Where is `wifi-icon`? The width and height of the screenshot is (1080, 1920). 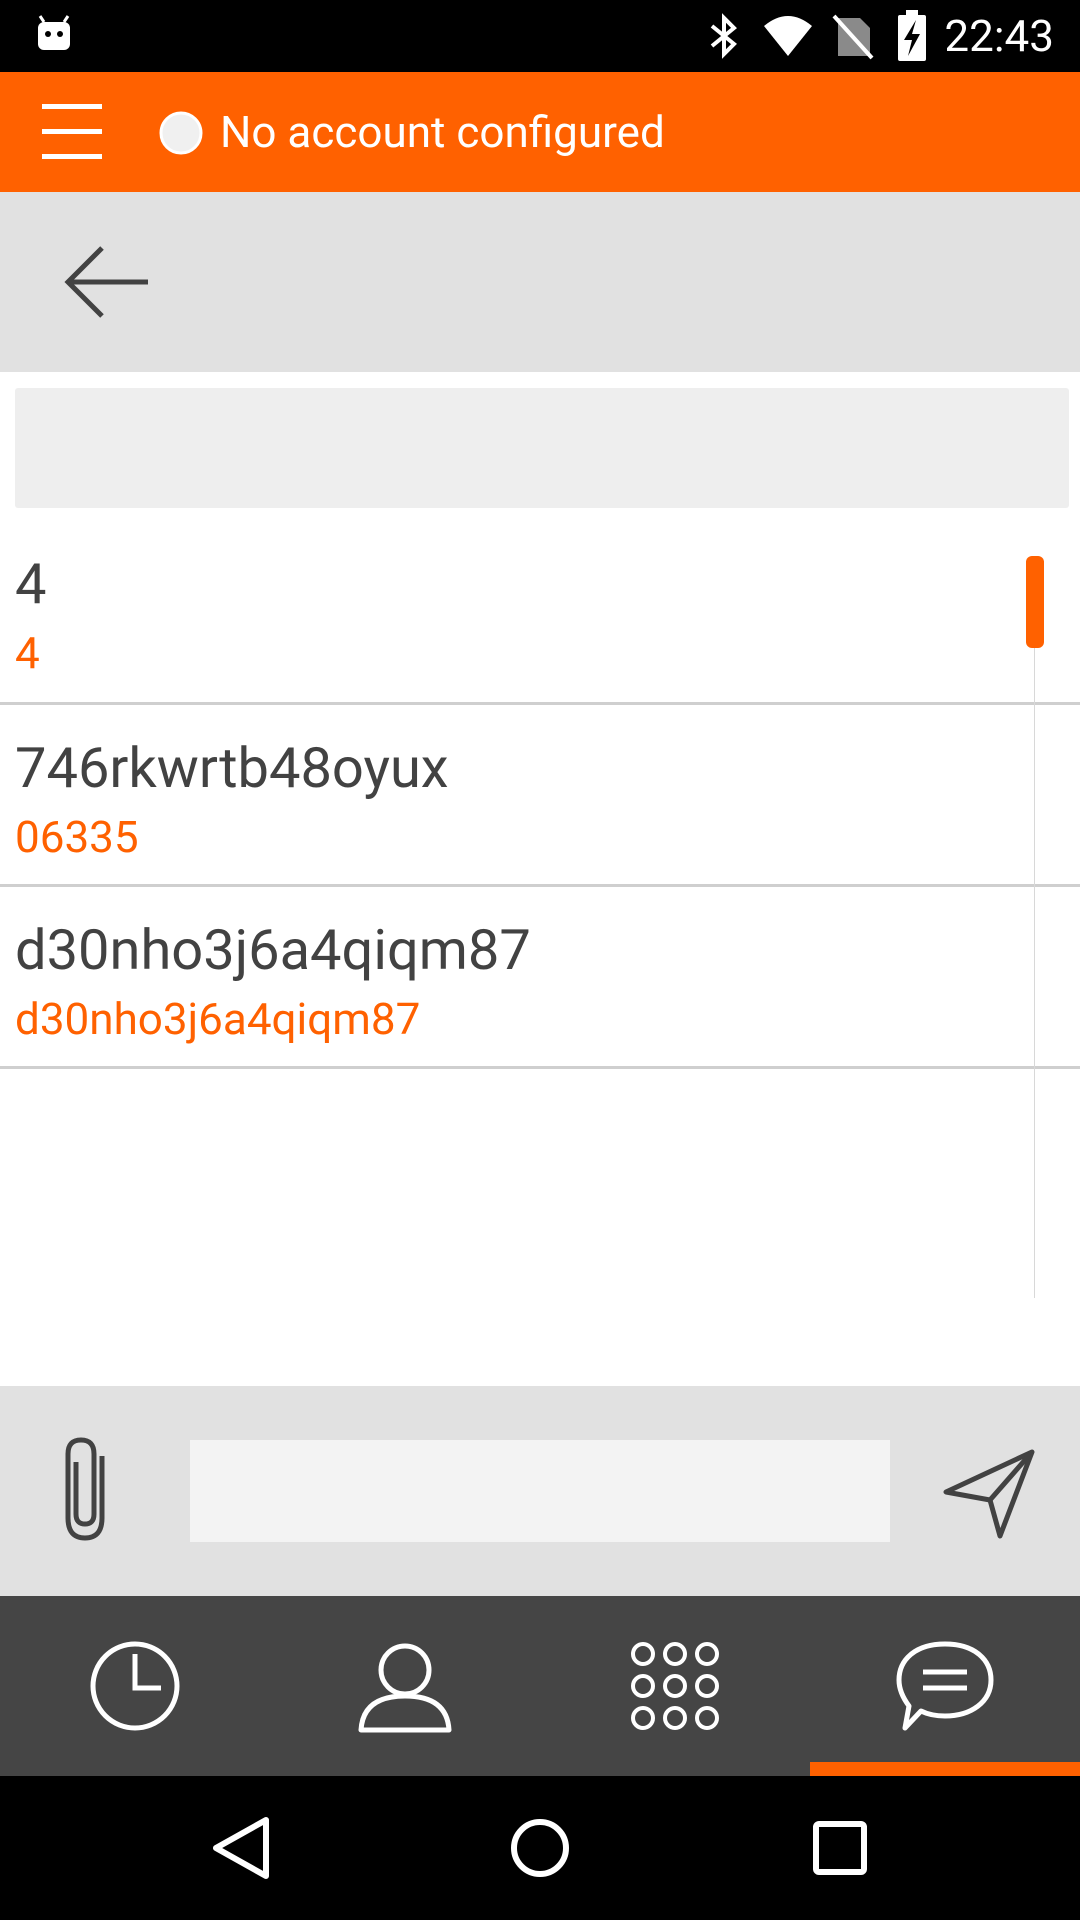
wifi-icon is located at coordinates (788, 36).